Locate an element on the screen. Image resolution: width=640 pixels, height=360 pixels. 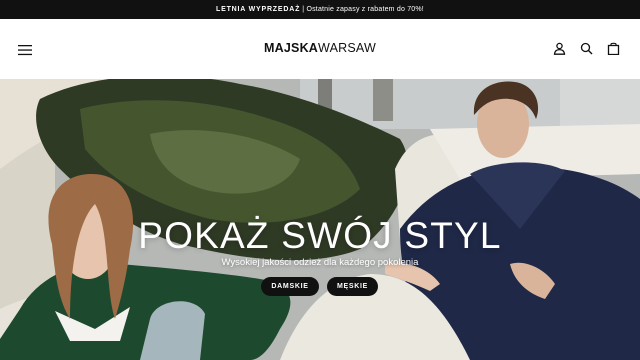
shop-women-button: DAMSKIE is located at coordinates (290, 286).